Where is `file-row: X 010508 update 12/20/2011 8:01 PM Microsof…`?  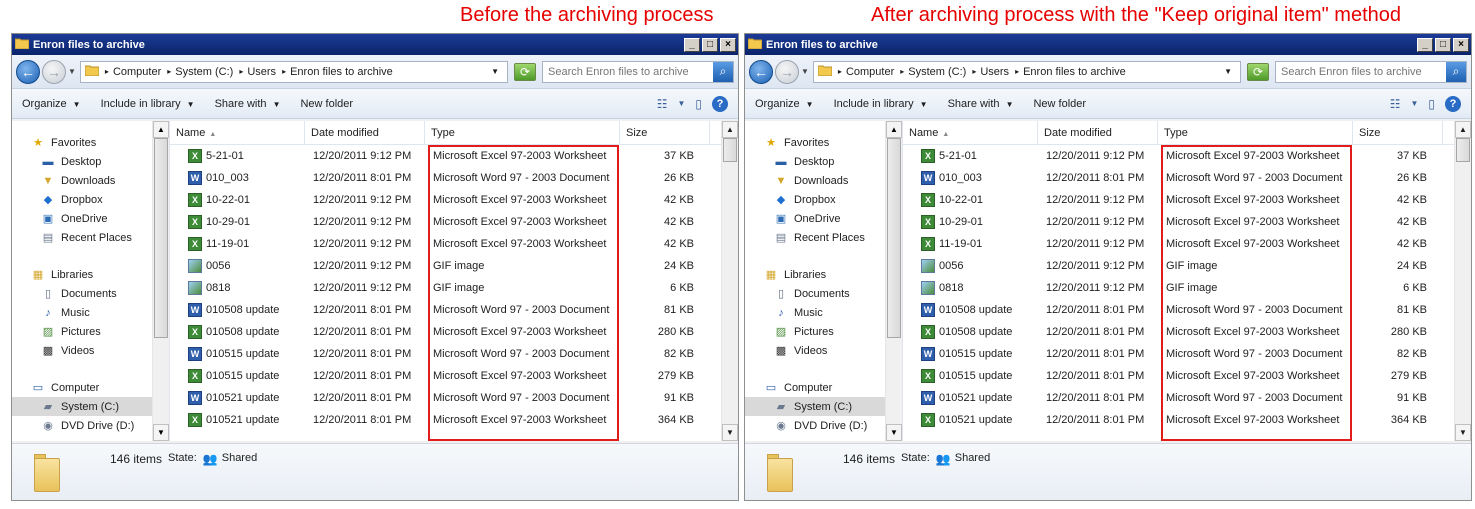
file-row: X 010508 update 12/20/2011 8:01 PM Microsof… is located at coordinates (454, 332).